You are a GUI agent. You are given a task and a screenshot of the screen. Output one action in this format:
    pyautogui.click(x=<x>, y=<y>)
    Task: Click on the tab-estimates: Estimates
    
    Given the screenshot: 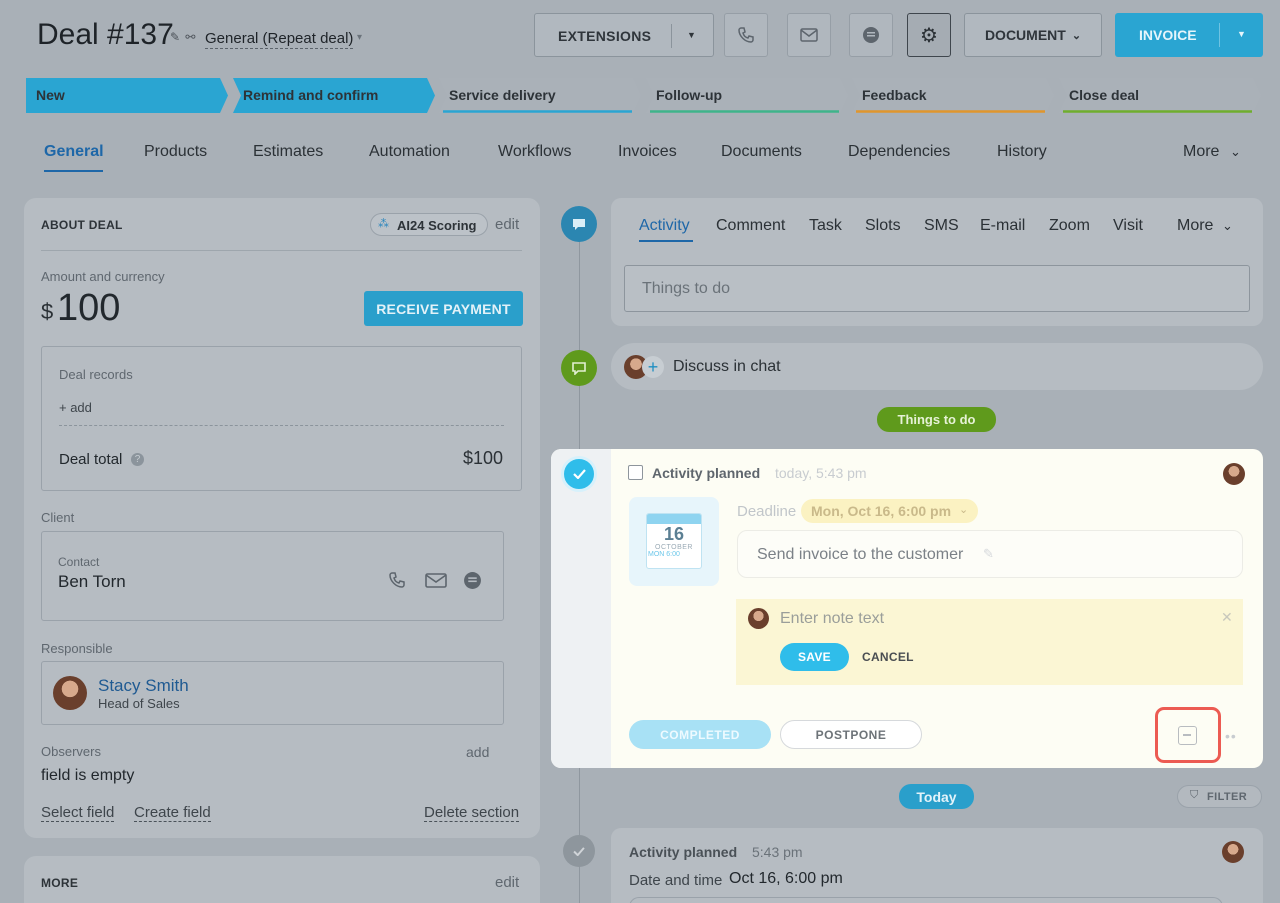 What is the action you would take?
    pyautogui.click(x=288, y=152)
    